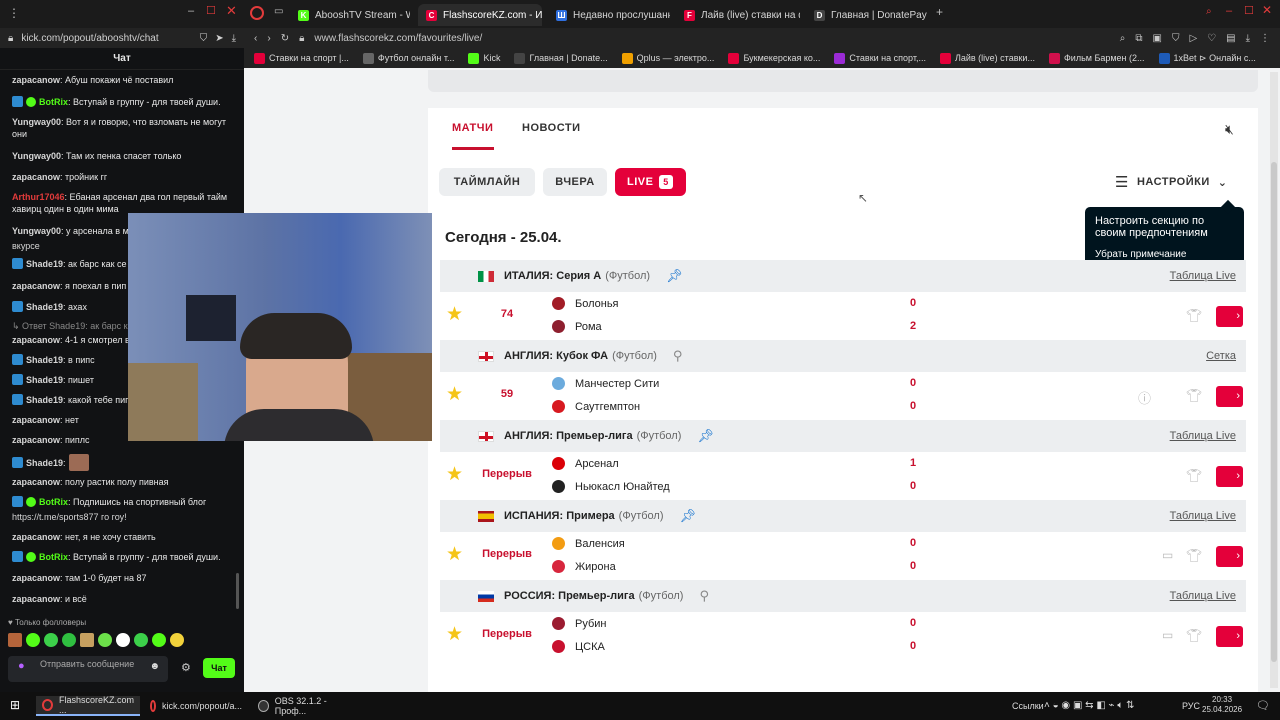 Image resolution: width=1280 pixels, height=720 pixels. I want to click on emote-bar, so click(96, 640).